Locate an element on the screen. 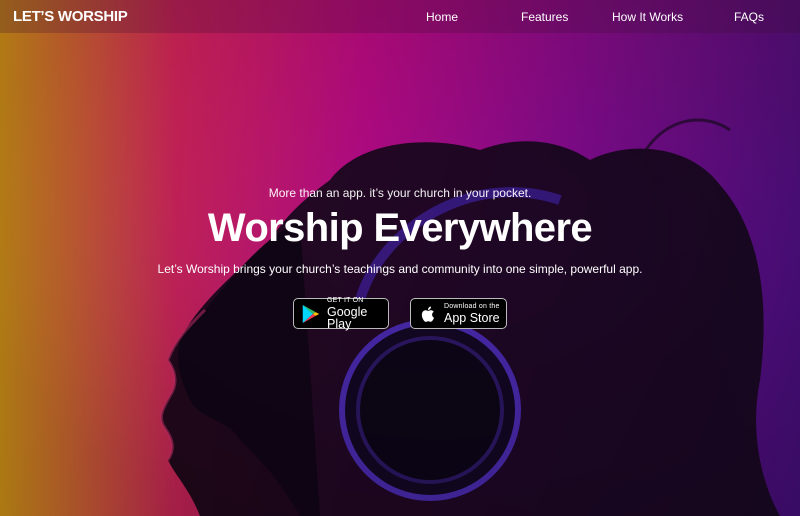 The width and height of the screenshot is (800, 516). apple-icon is located at coordinates (428, 313).